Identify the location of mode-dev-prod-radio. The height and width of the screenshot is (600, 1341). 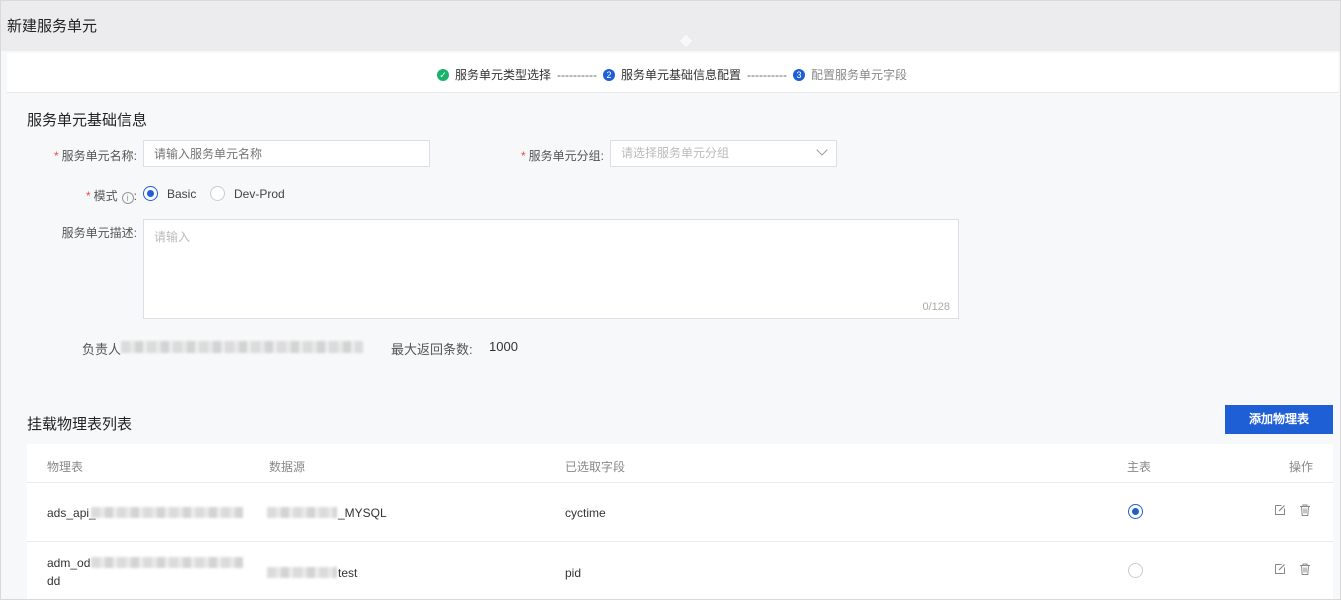
(217, 193).